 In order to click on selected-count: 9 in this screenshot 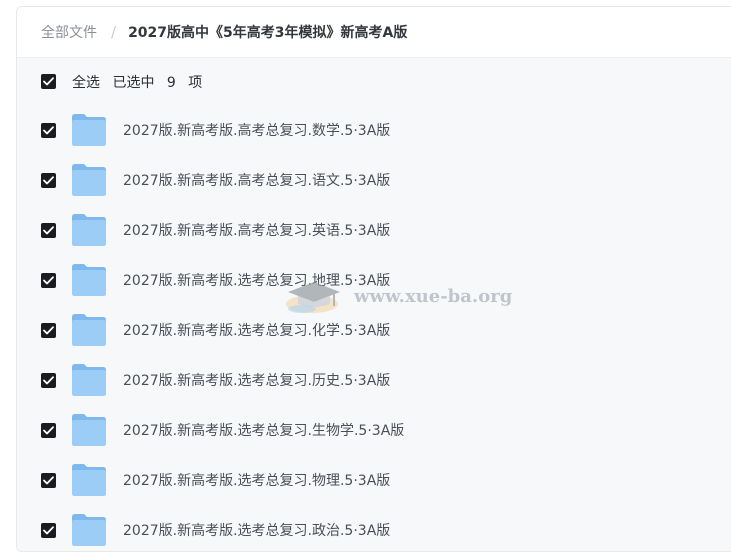, I will do `click(171, 82)`.